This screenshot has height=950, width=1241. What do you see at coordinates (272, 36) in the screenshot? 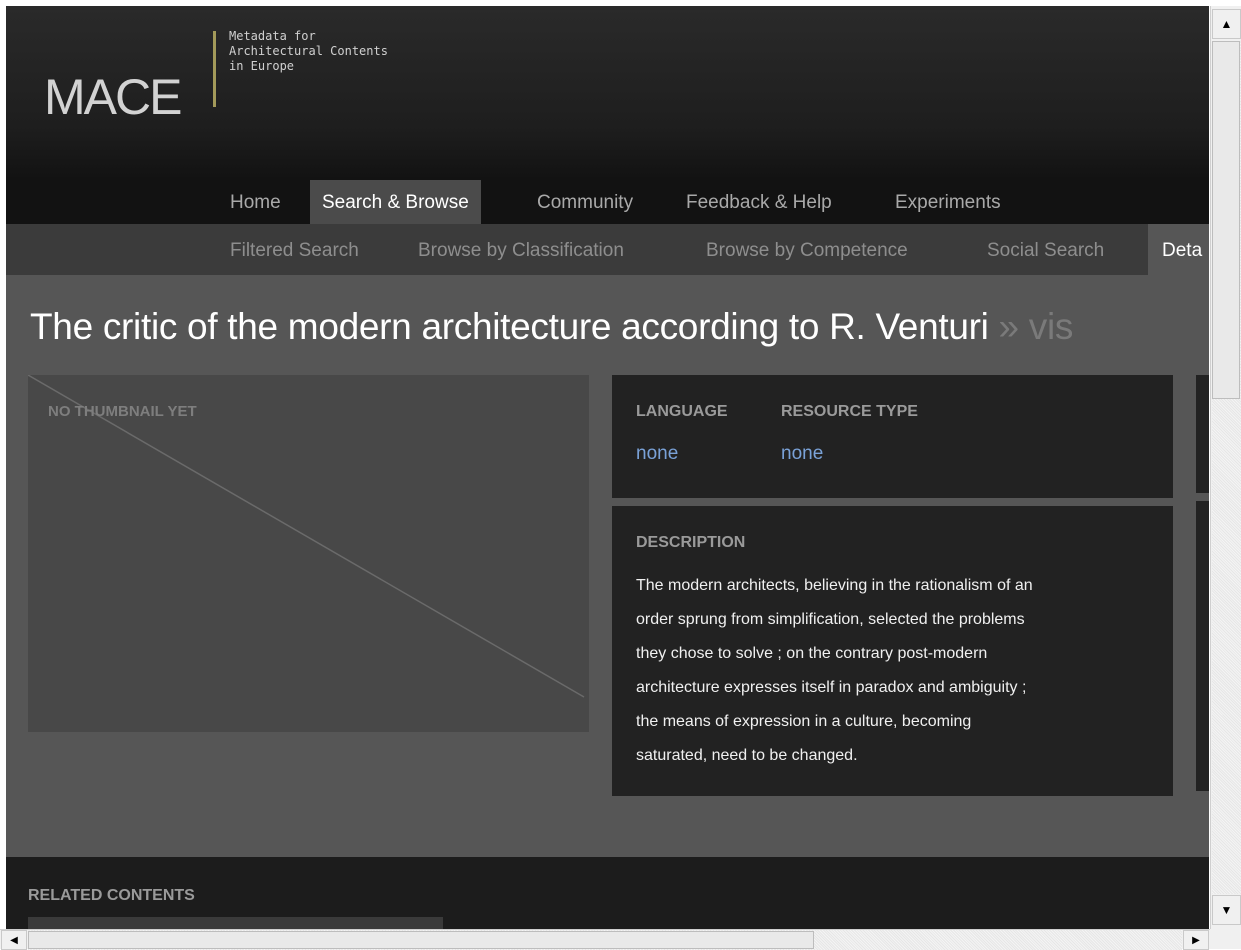
I see `tagline-line: Metadata for` at bounding box center [272, 36].